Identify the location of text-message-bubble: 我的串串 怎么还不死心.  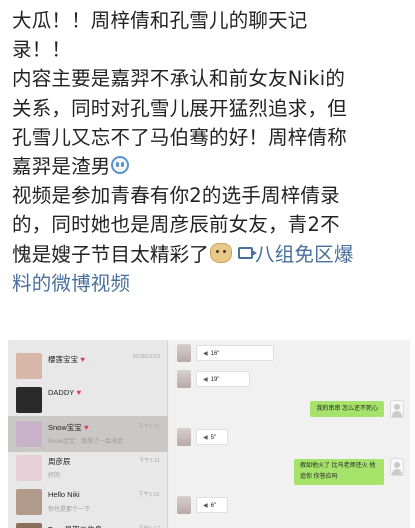
(347, 409).